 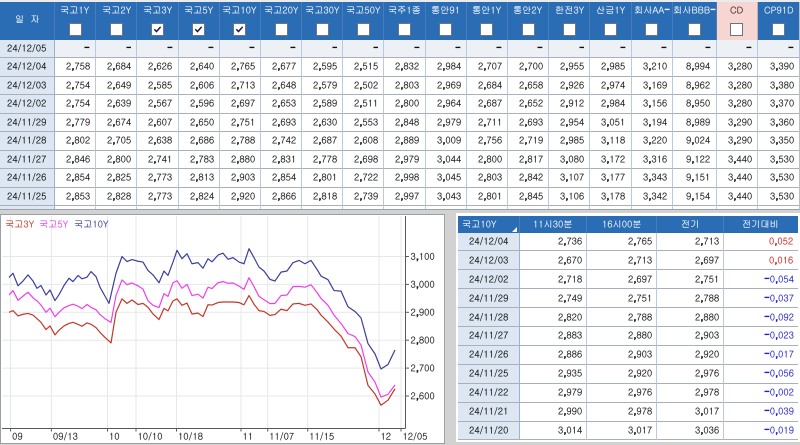 I want to click on checkbox-국고20Y, so click(x=281, y=29).